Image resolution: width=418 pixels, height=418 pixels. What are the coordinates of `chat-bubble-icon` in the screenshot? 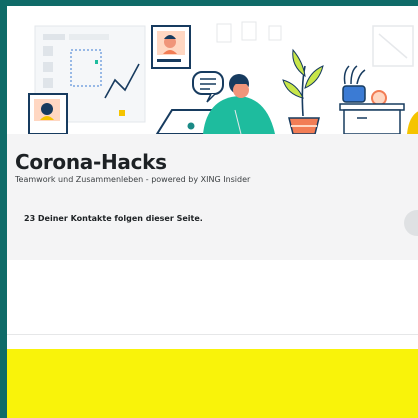 It's located at (208, 87).